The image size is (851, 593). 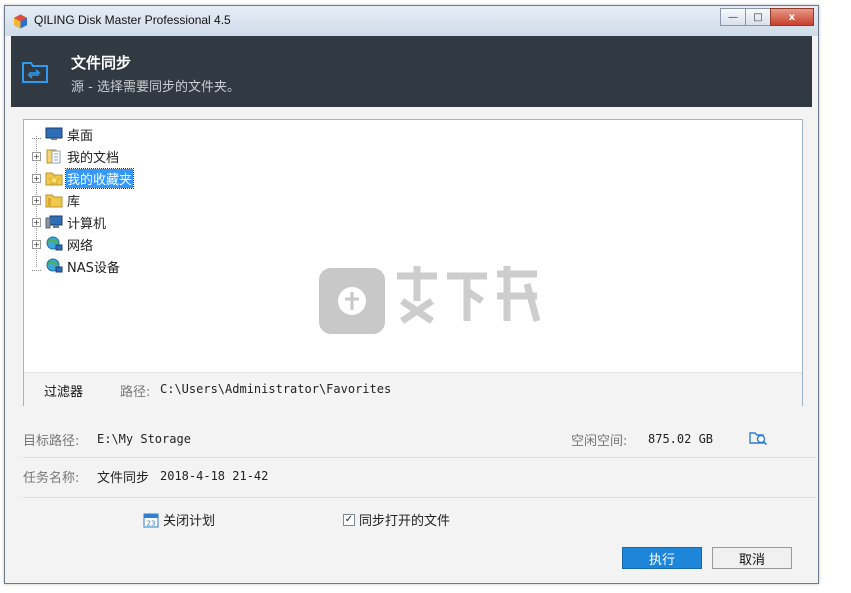 What do you see at coordinates (189, 521) in the screenshot?
I see `schedule-option-label: 关闭计划` at bounding box center [189, 521].